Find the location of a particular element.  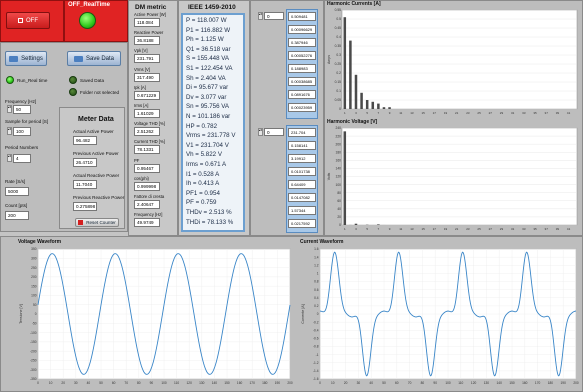

ieee-line: P = 118.007 W is located at coordinates (206, 20).